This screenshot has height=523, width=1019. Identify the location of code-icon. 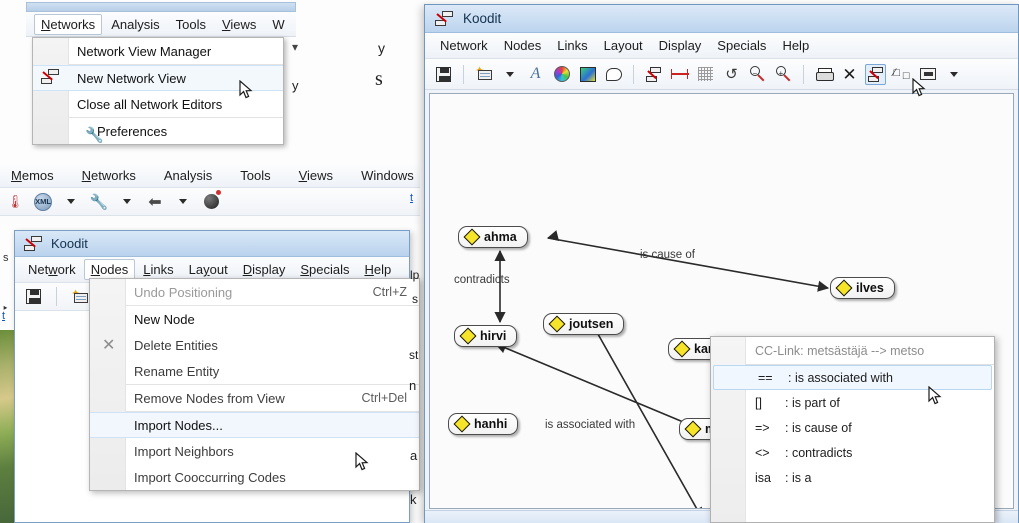
(468, 336).